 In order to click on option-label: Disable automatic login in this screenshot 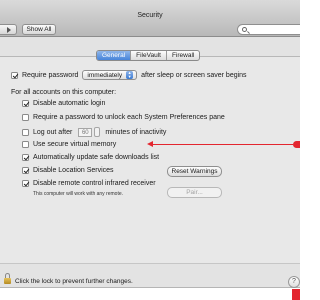, I will do `click(69, 103)`.